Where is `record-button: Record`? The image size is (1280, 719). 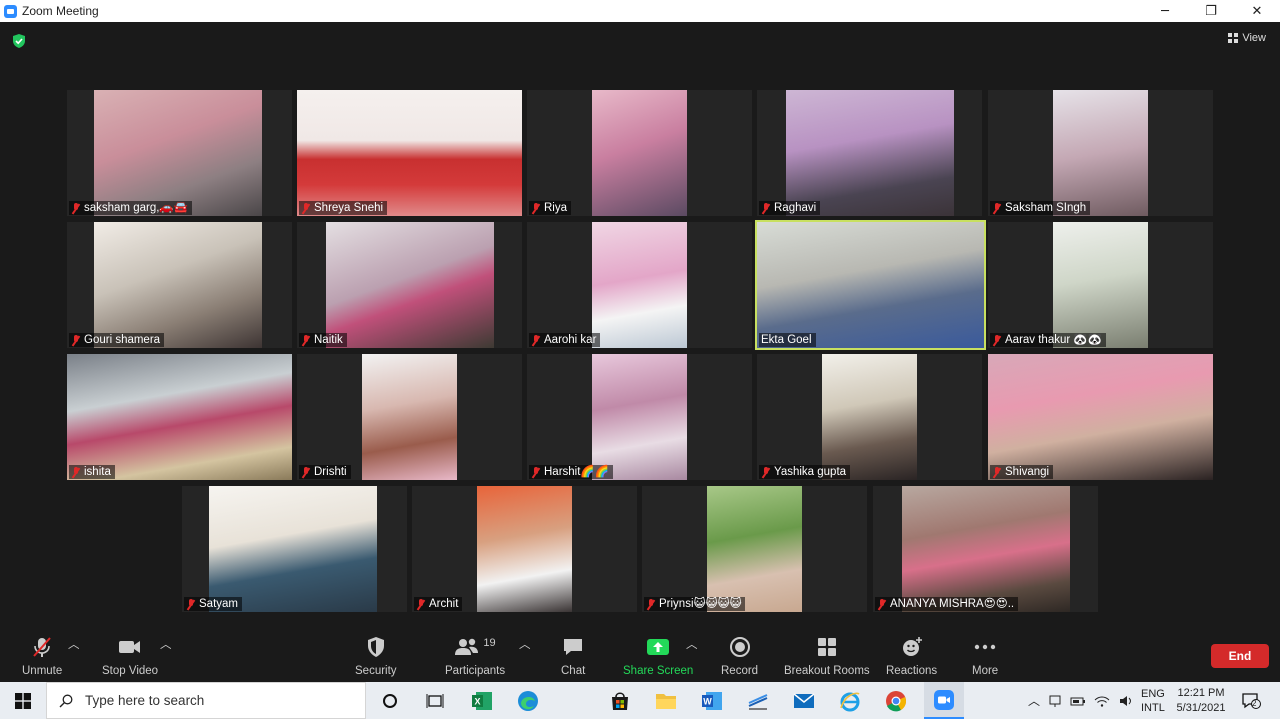 record-button: Record is located at coordinates (739, 656).